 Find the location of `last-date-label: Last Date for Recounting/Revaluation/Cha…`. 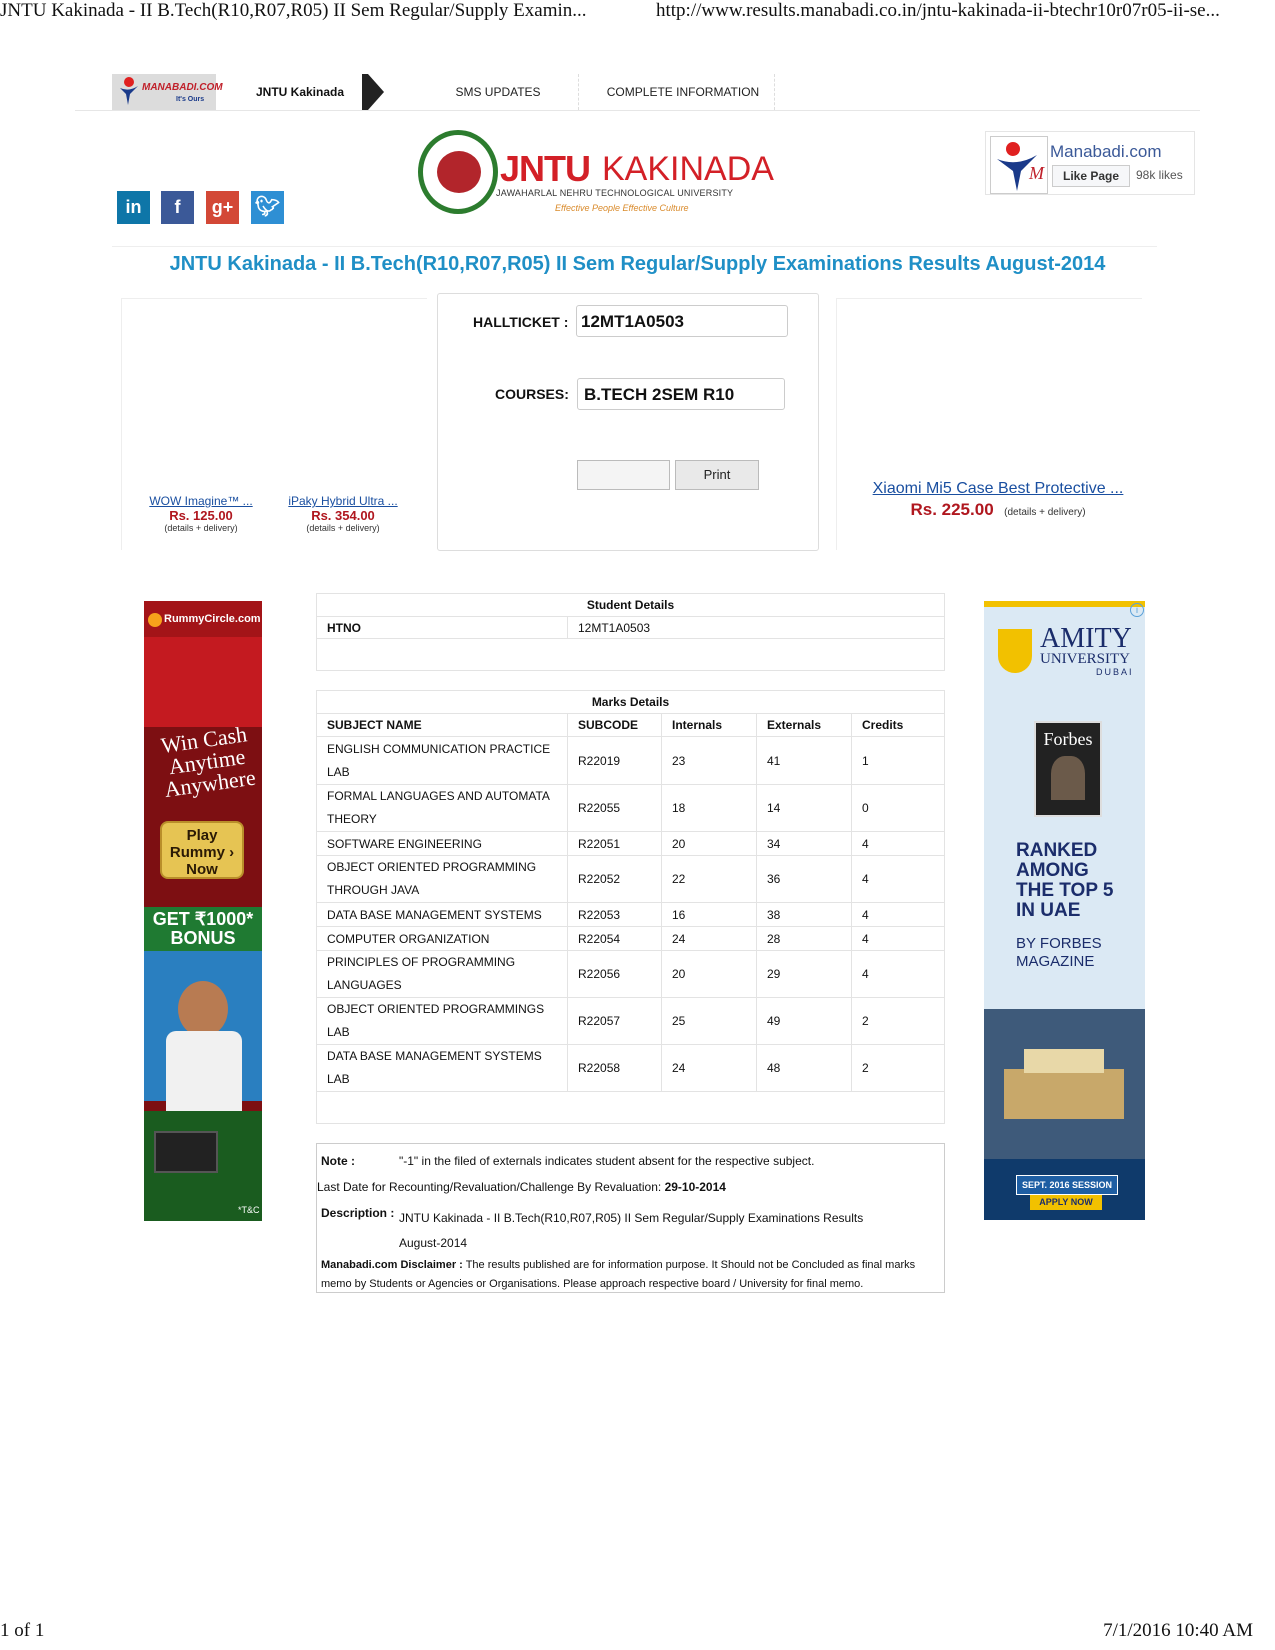

last-date-label: Last Date for Recounting/Revaluation/Cha… is located at coordinates (489, 1187).